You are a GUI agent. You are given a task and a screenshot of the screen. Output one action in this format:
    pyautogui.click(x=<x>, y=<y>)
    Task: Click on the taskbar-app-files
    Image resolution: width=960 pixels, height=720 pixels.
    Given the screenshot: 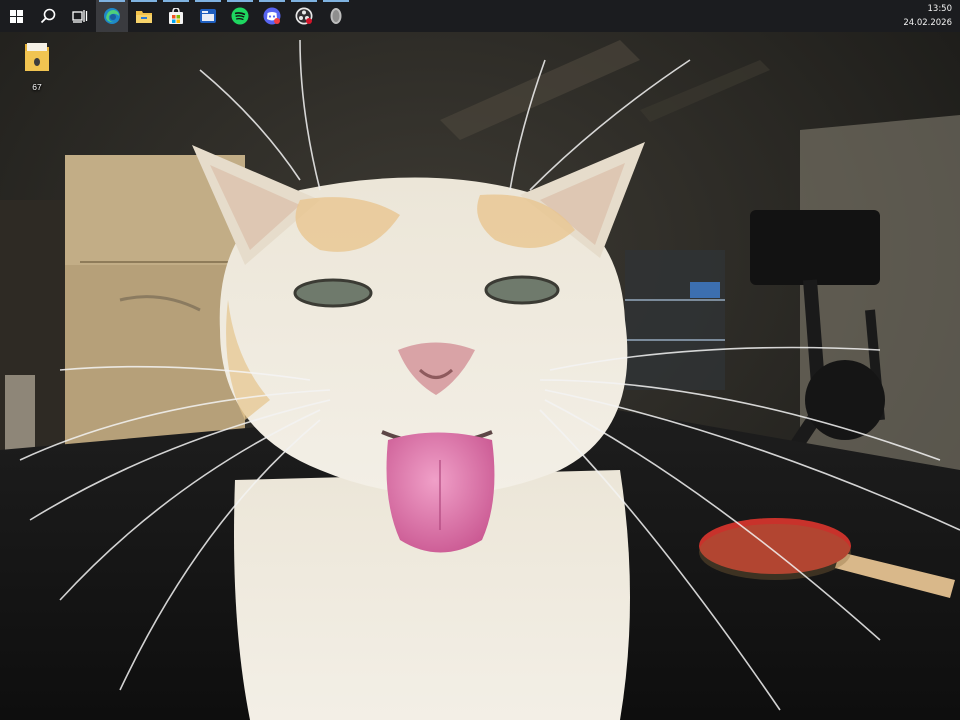 What is the action you would take?
    pyautogui.click(x=208, y=16)
    